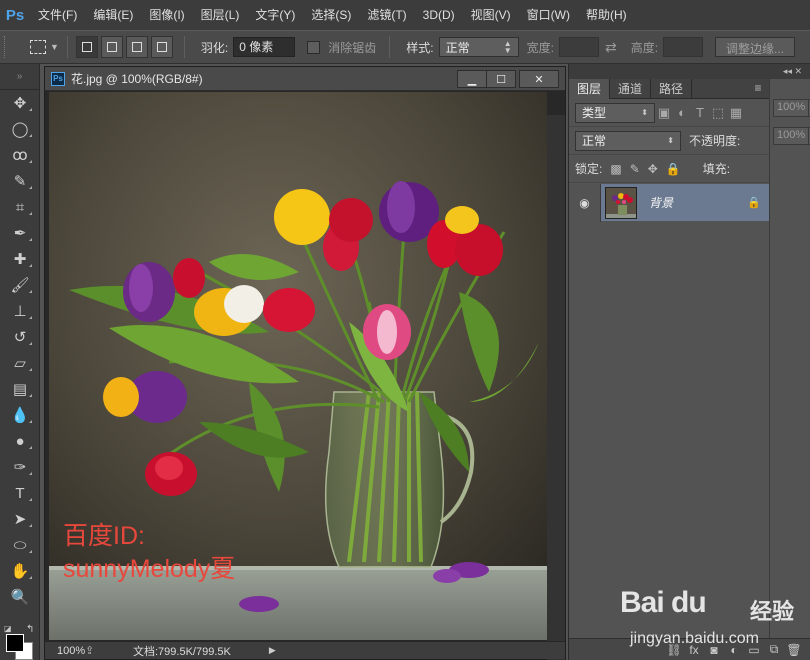 The height and width of the screenshot is (660, 810). I want to click on pen-tool-icon: ✑, so click(20, 467).